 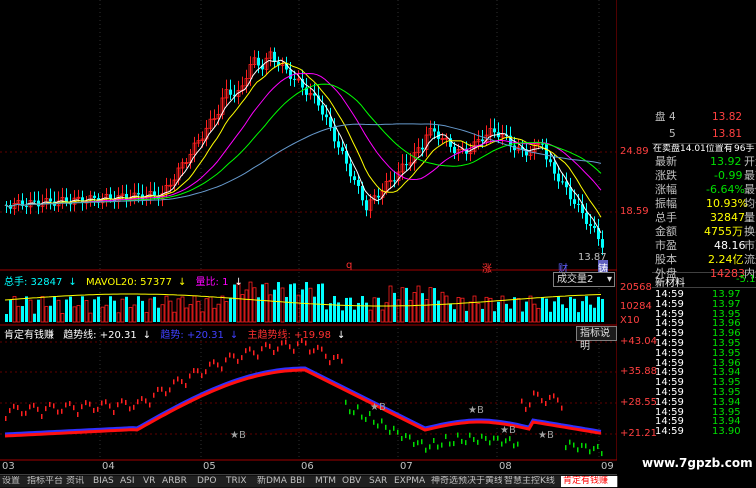 I want to click on bid-row: 盘 4 13.82, so click(x=704, y=117).